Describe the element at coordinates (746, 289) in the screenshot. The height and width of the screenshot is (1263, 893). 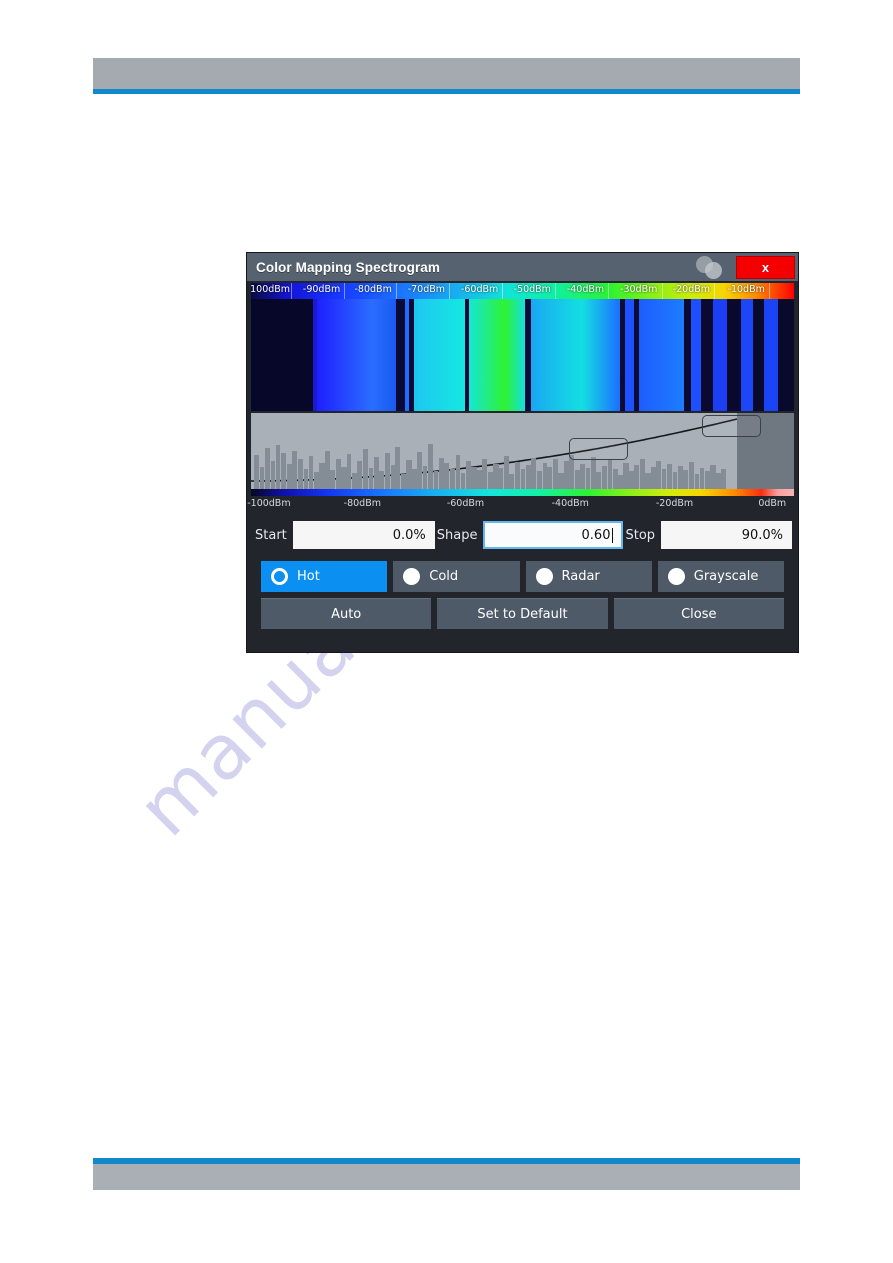
I see `scale-tick-label: -10dBm` at that location.